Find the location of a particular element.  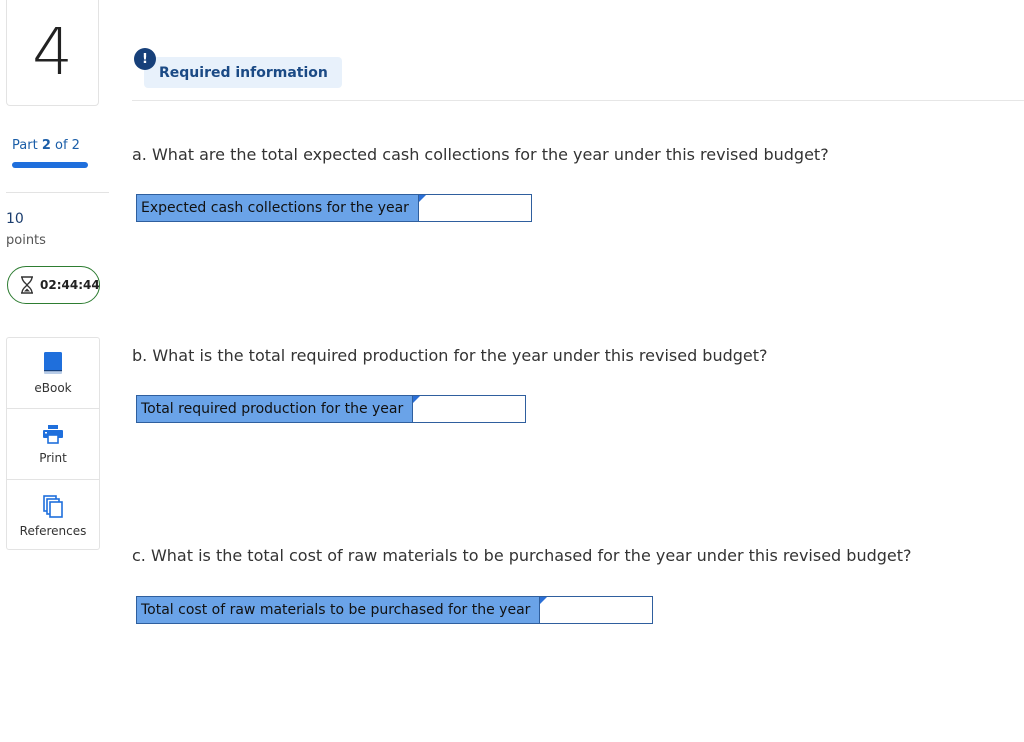

points-value: 10 is located at coordinates (15, 219).